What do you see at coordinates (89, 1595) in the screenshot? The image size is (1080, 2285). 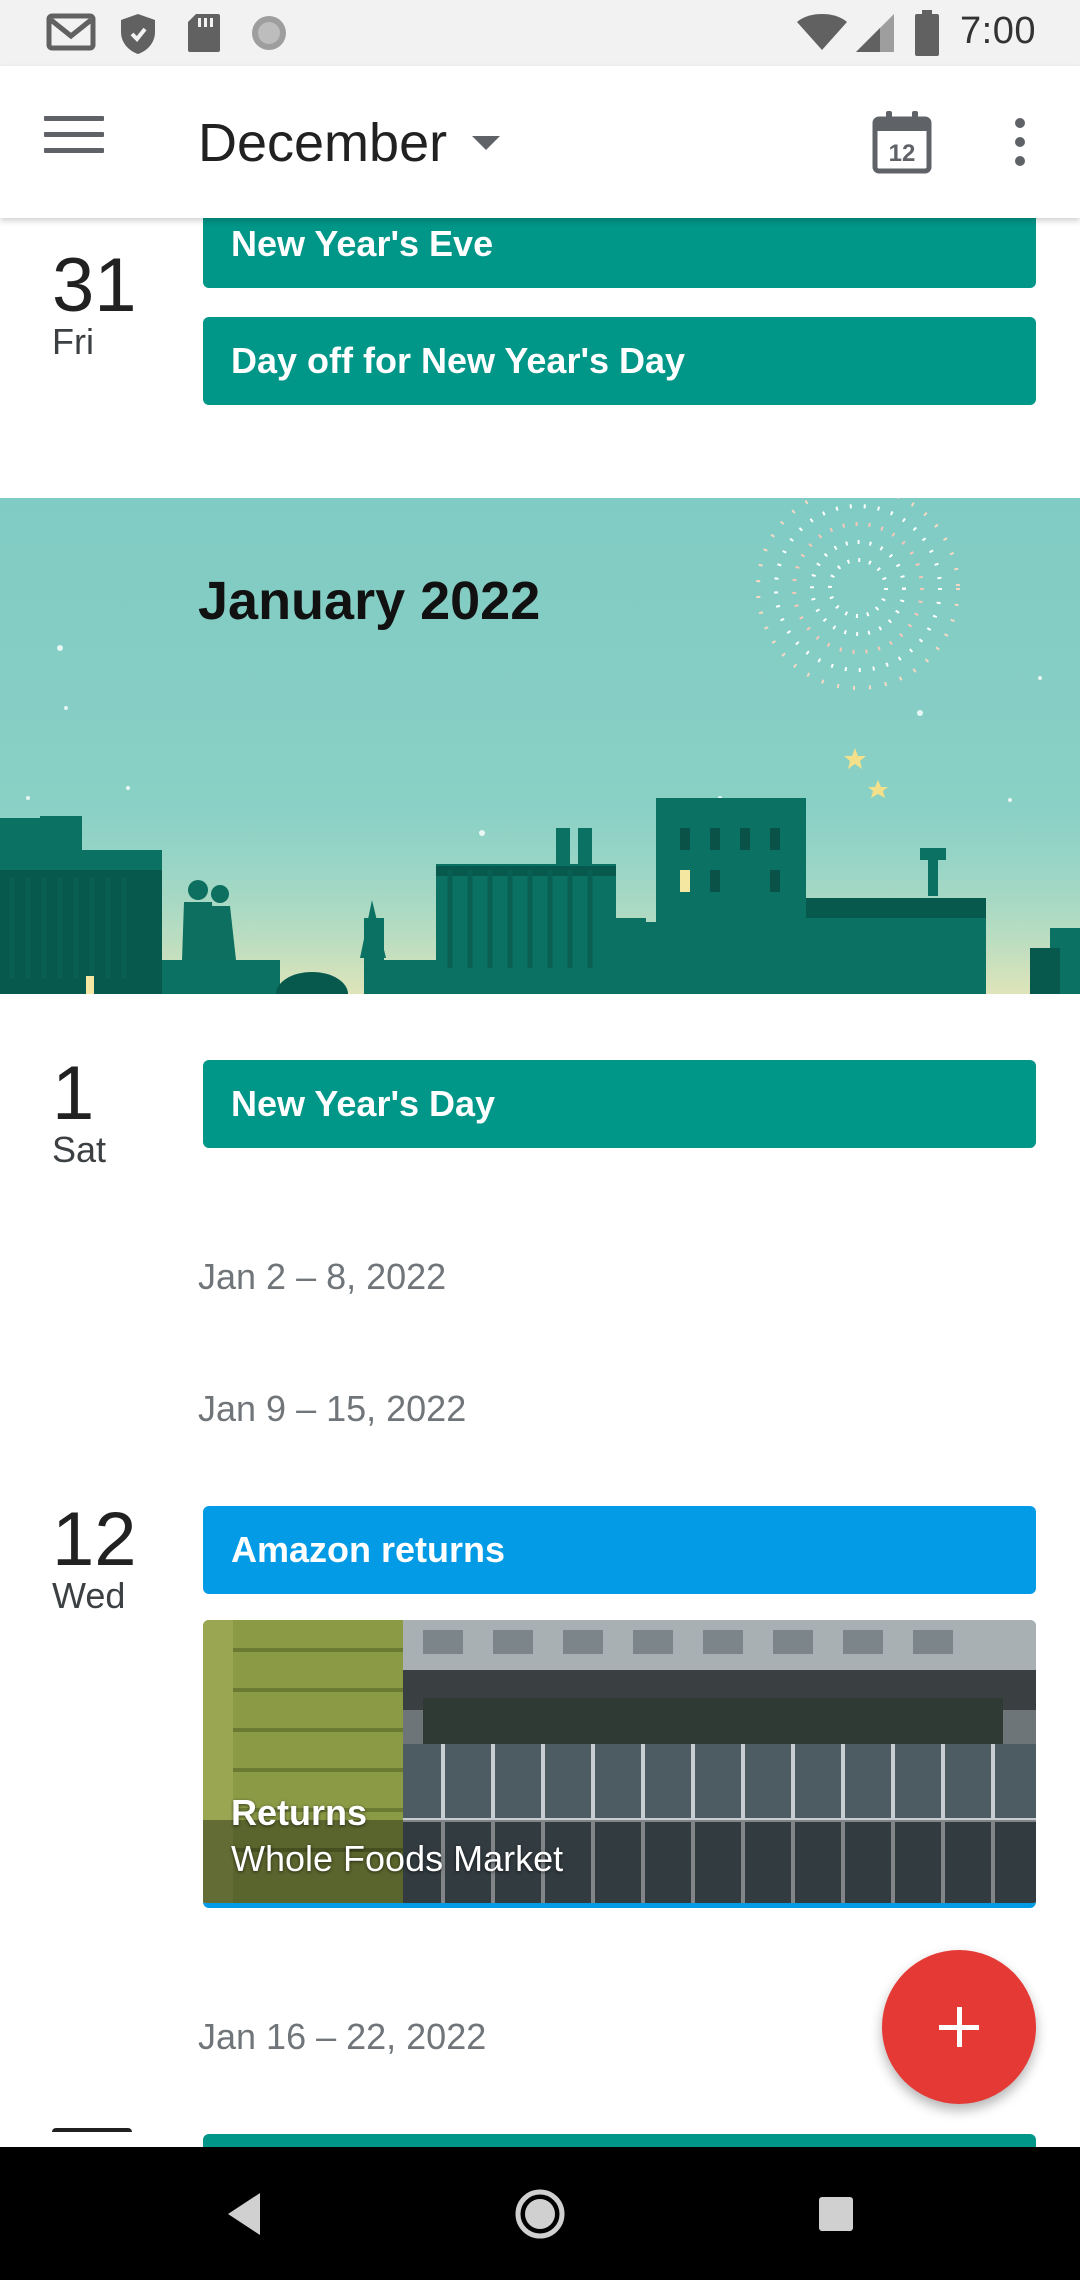 I see `day-of-week: Wed` at bounding box center [89, 1595].